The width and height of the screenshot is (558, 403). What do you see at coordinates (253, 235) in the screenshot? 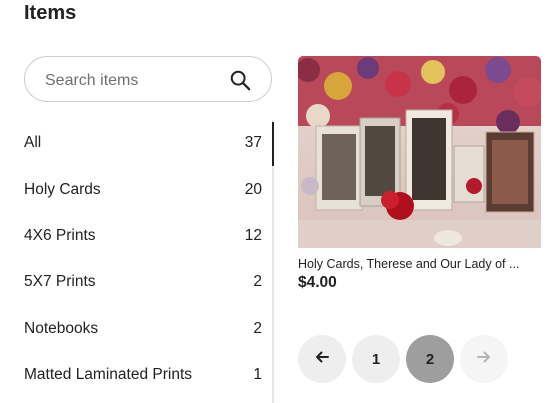
I see `section-count: 12` at bounding box center [253, 235].